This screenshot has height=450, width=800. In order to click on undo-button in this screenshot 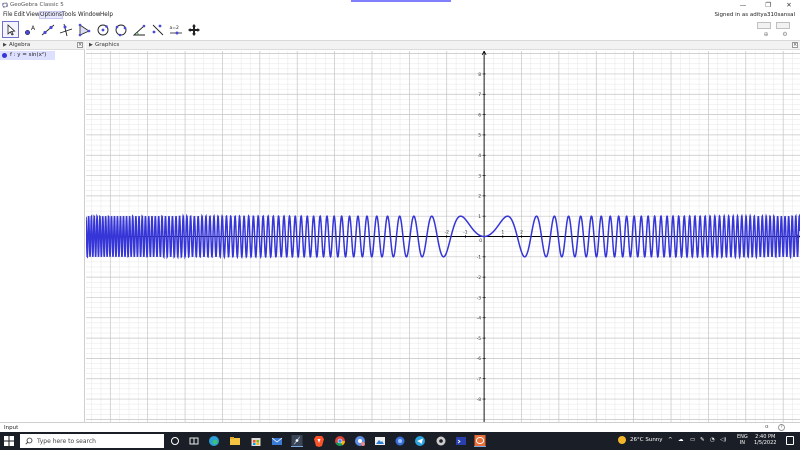, I will do `click(764, 25)`.